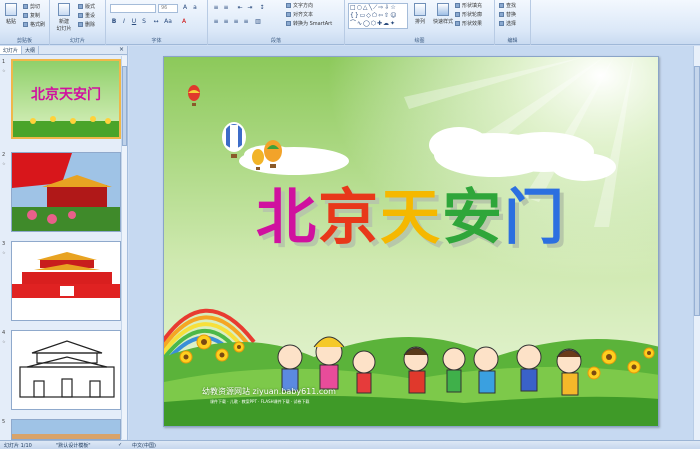 The width and height of the screenshot is (700, 449). What do you see at coordinates (168, 22) in the screenshot?
I see `change-case-icon: Aa` at bounding box center [168, 22].